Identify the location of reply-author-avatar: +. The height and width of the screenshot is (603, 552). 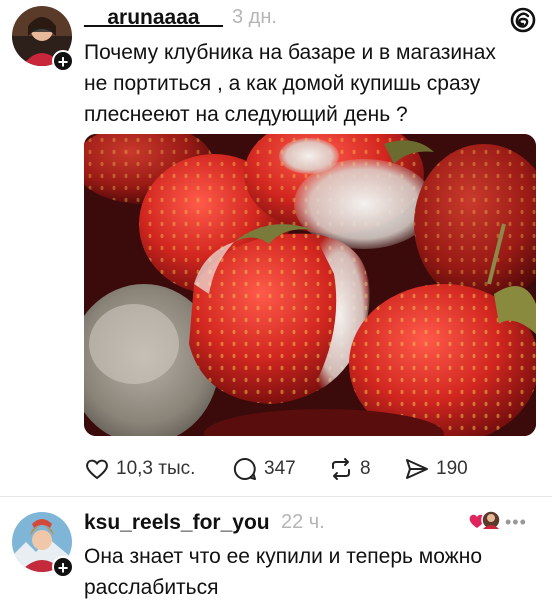
(43, 545).